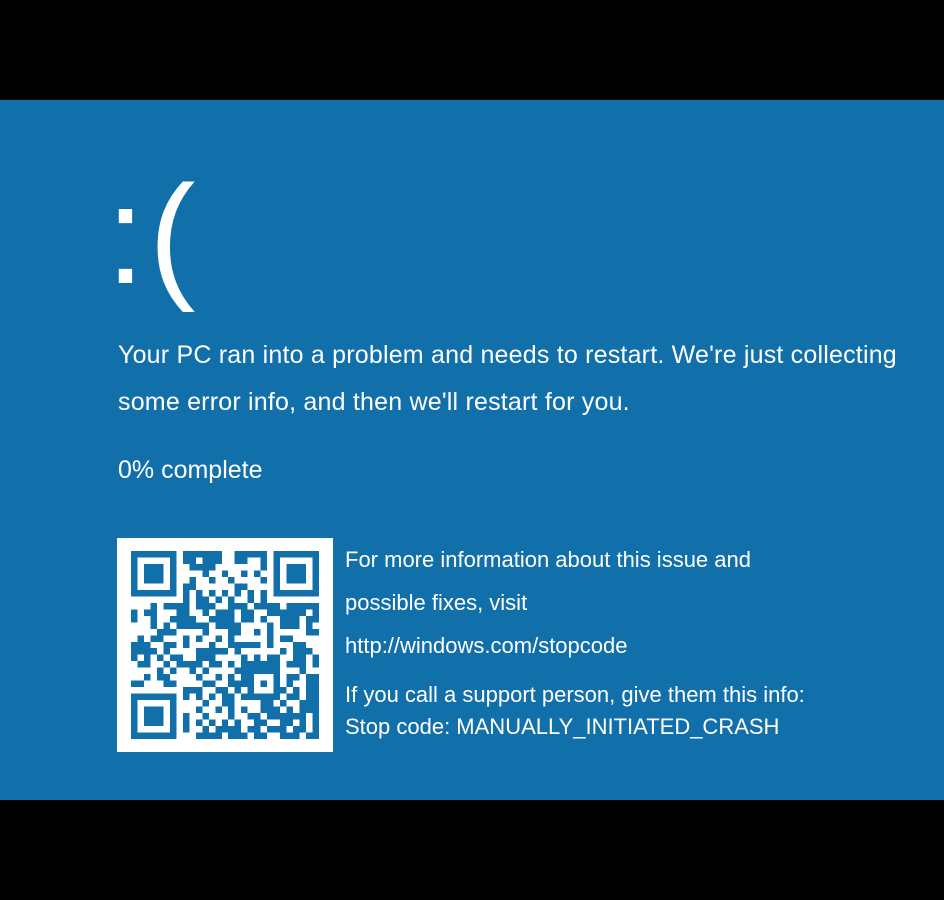 The image size is (944, 900). Describe the element at coordinates (635, 645) in the screenshot. I see `stopcode-url-link: http://windows.com/stopcode` at that location.